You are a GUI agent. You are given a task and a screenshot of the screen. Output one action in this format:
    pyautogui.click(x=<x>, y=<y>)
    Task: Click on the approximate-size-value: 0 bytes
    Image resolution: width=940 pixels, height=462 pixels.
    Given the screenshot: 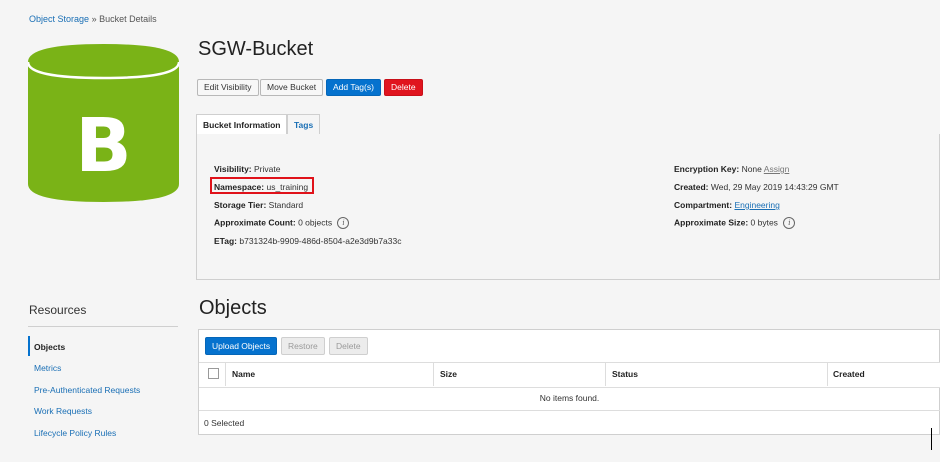 What is the action you would take?
    pyautogui.click(x=764, y=222)
    